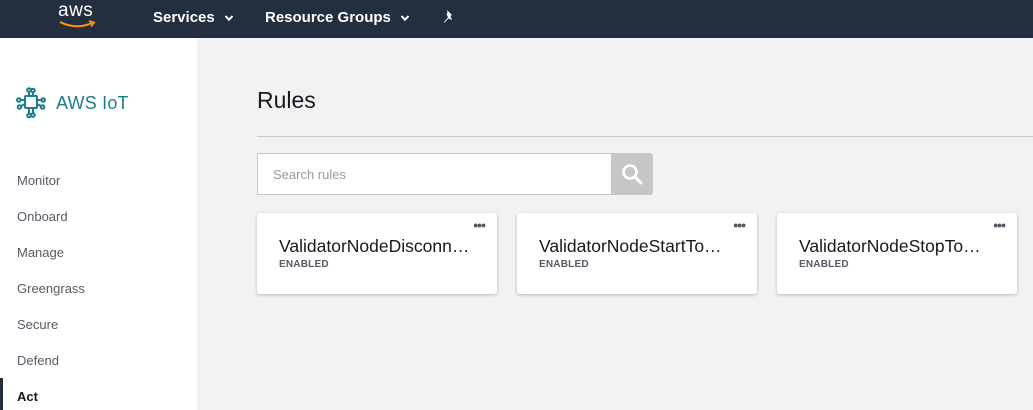 Image resolution: width=1033 pixels, height=410 pixels. I want to click on sidebar-item-manage: Manage, so click(40, 252).